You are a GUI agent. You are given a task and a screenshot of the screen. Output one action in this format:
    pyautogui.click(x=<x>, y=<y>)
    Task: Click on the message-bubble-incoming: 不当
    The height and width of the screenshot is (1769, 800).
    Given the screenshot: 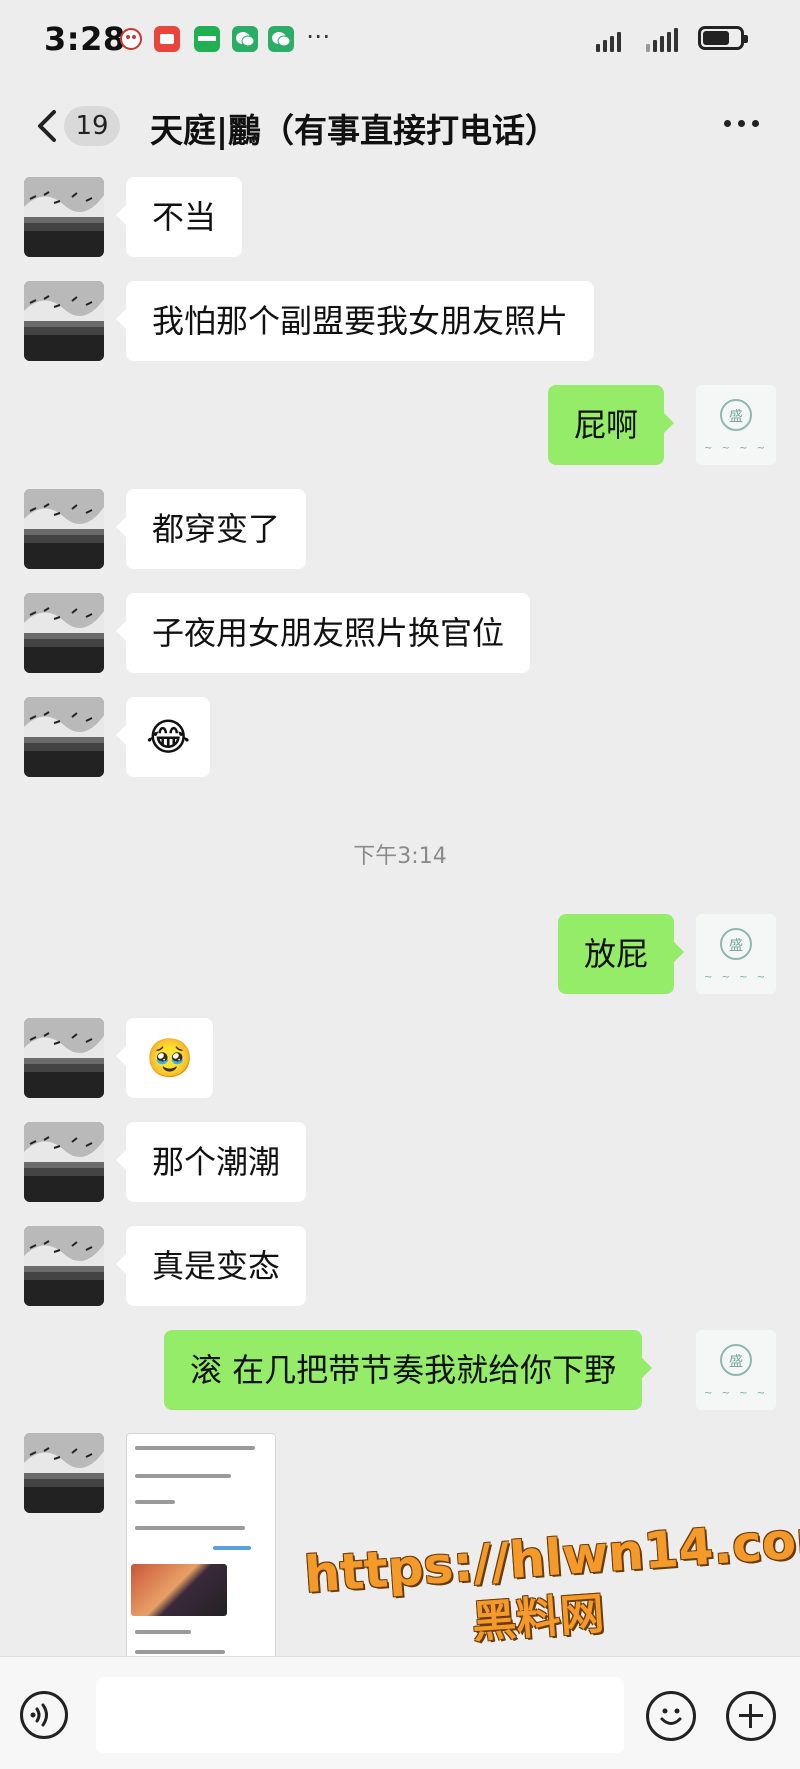 What is the action you would take?
    pyautogui.click(x=179, y=217)
    